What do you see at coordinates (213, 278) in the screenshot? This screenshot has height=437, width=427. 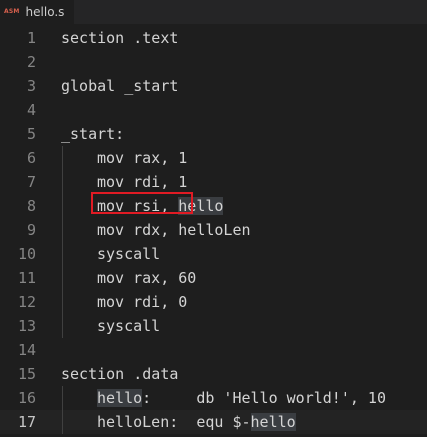 I see `code-line: 11 mov rax, 60` at bounding box center [213, 278].